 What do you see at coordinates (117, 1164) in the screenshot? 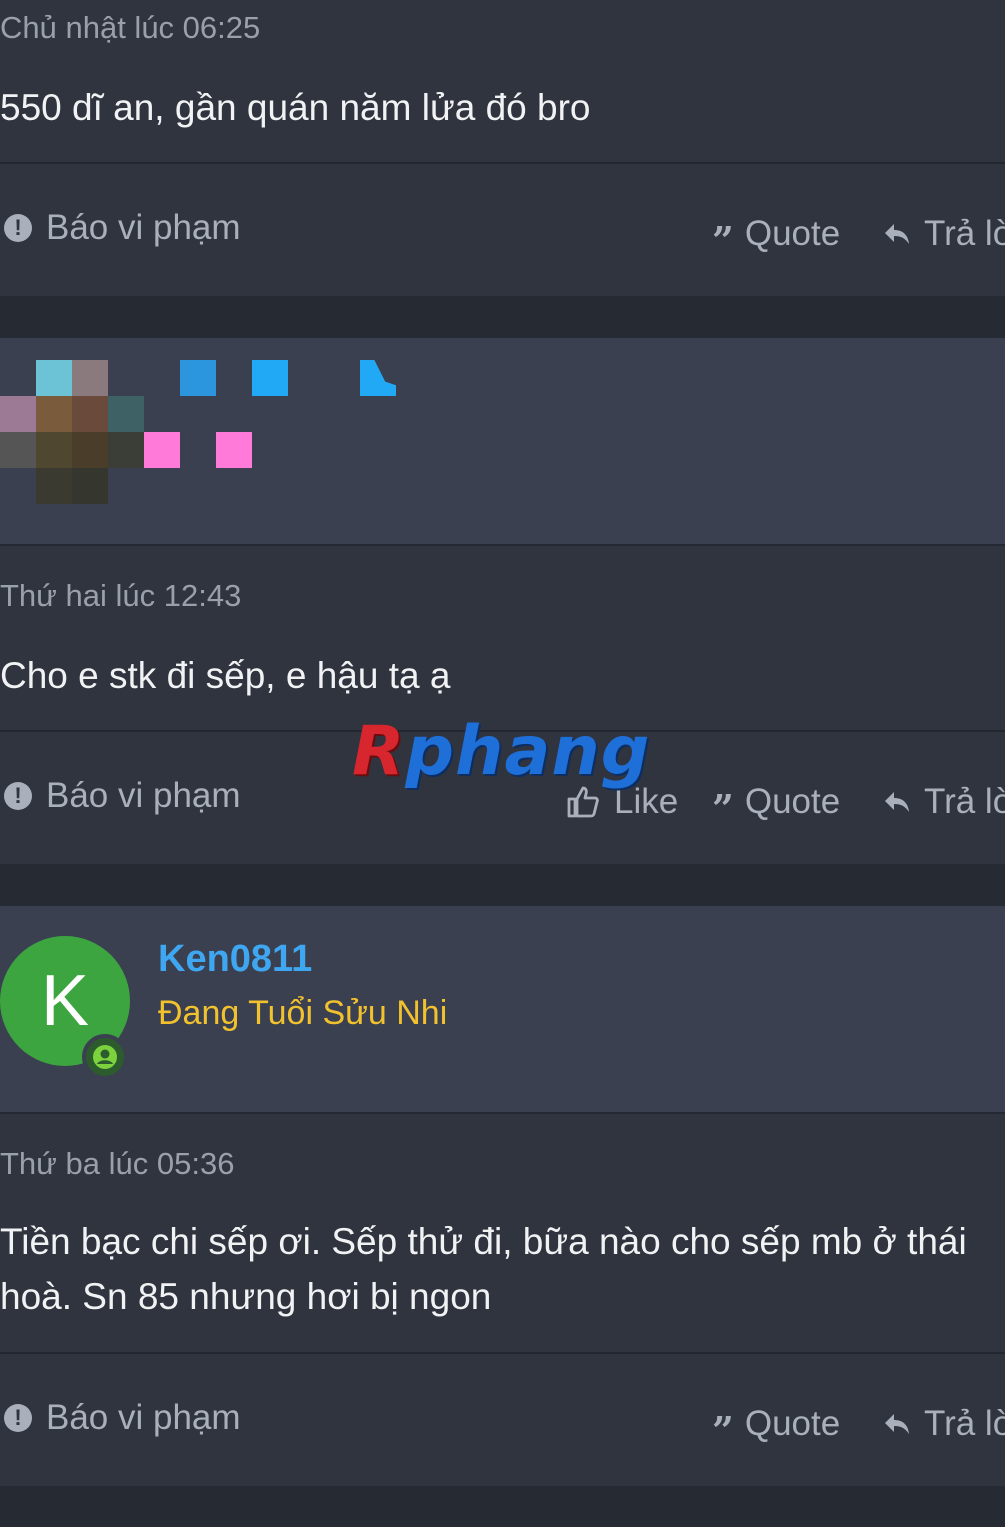
I see `post-timestamp: Thứ ba lúc 05:36` at bounding box center [117, 1164].